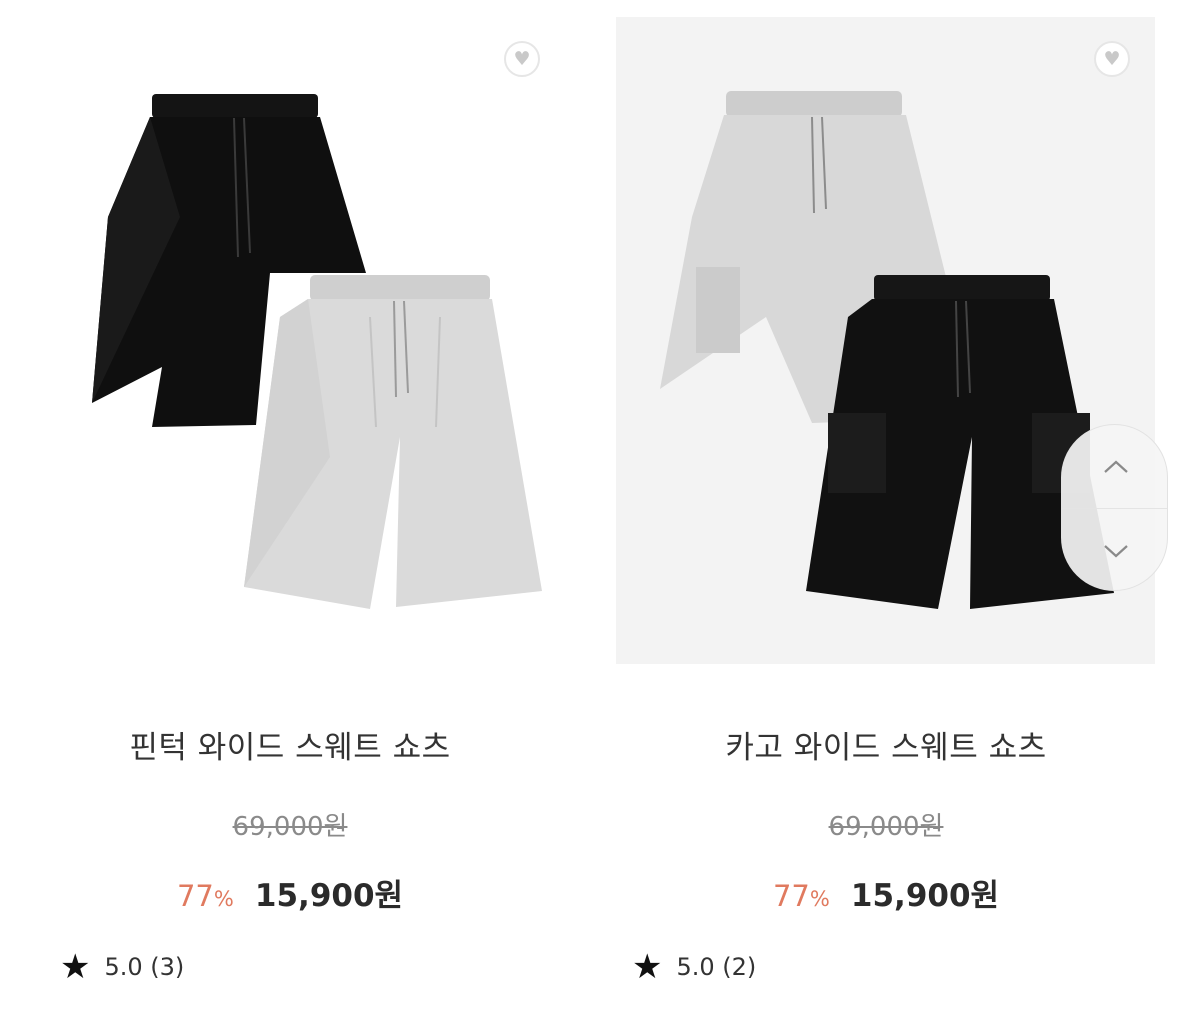 The width and height of the screenshot is (1200, 1015). What do you see at coordinates (886, 744) in the screenshot?
I see `product-name: 카고 와이드 스웨트 쇼츠` at bounding box center [886, 744].